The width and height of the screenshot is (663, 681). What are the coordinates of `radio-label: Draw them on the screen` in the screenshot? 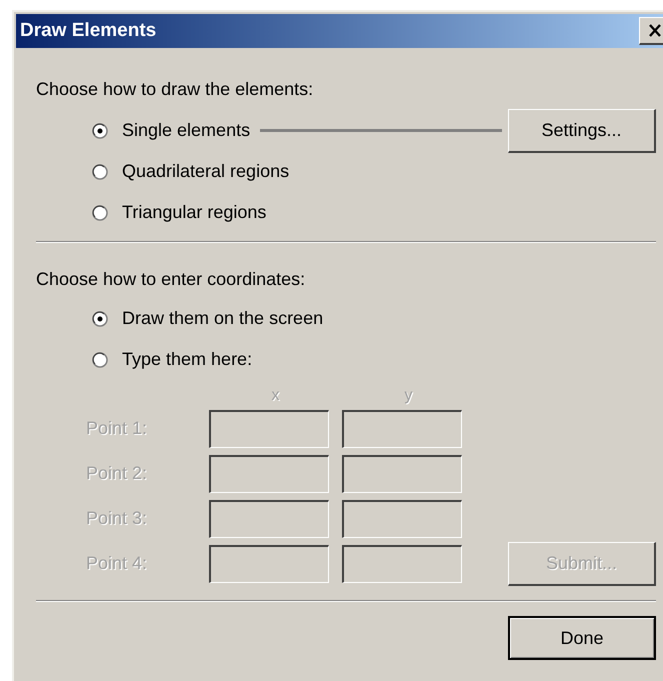 It's located at (223, 318).